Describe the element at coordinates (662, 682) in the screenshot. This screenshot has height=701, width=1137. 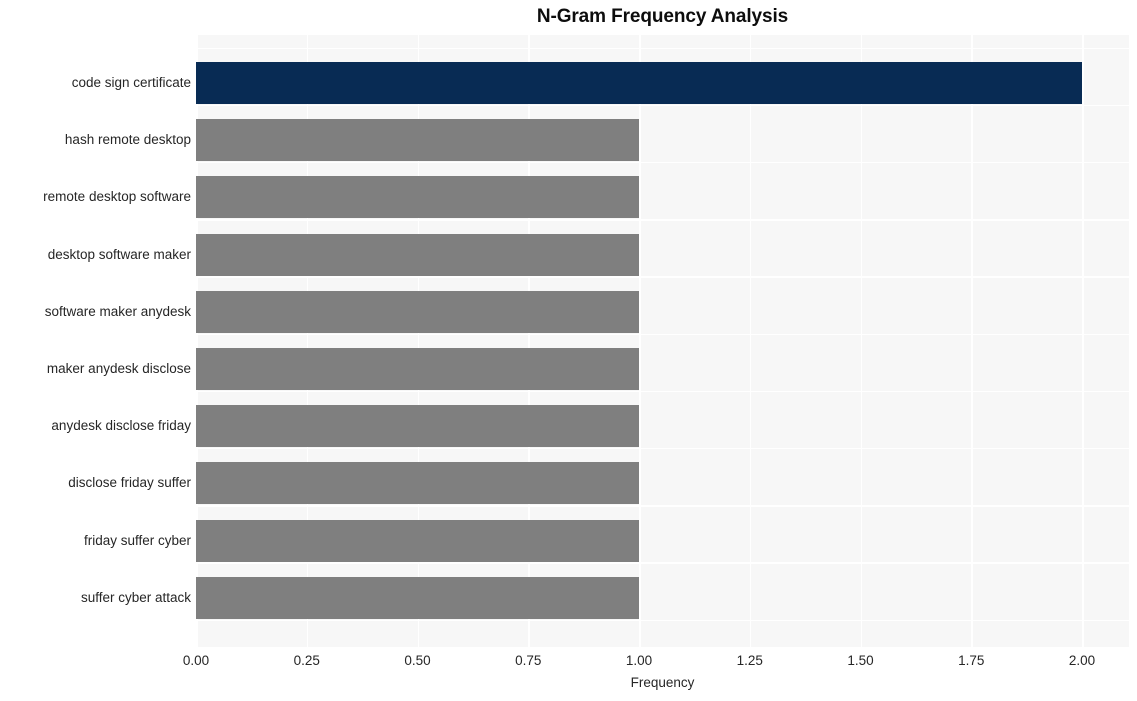
I see `x-axis-label: Frequency` at that location.